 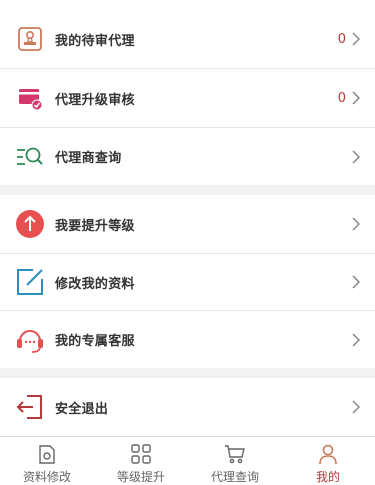 I want to click on grid-icon, so click(x=141, y=454).